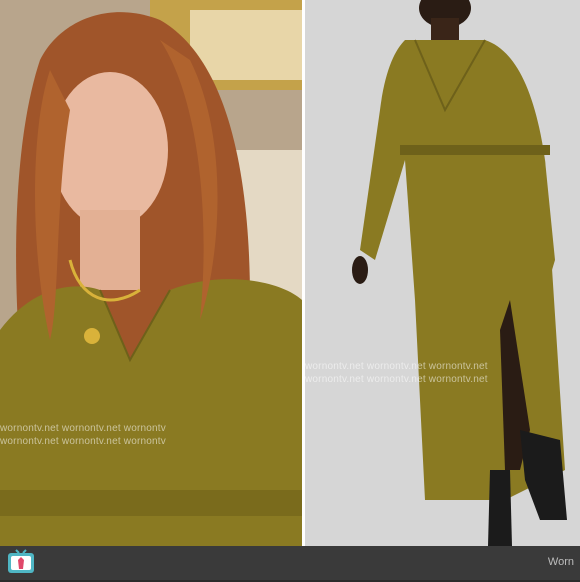  Describe the element at coordinates (290, 563) in the screenshot. I see `footer-bar: Worn` at that location.